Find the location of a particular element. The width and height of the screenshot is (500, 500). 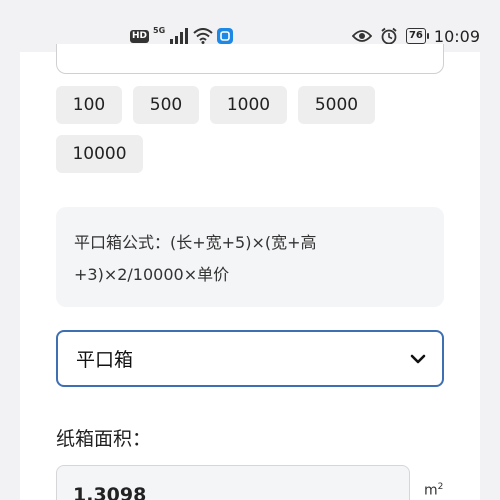

network-type-label: 5G is located at coordinates (159, 30).